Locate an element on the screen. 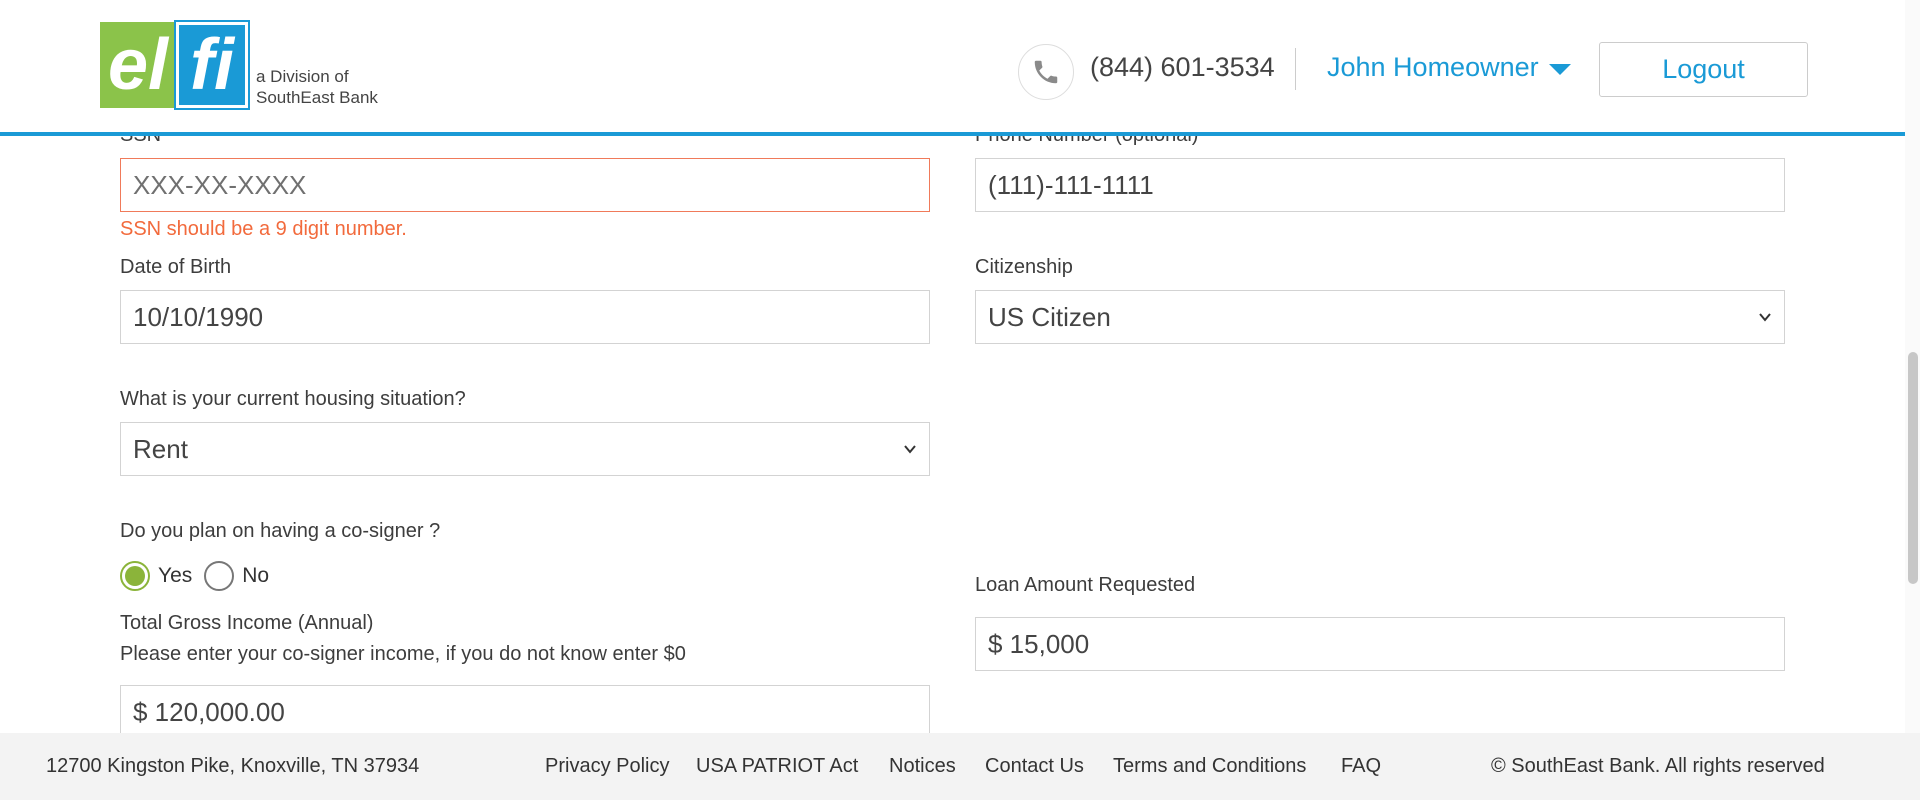 Image resolution: width=1920 pixels, height=800 pixels. loan-label: Loan Amount Requested is located at coordinates (1085, 585).